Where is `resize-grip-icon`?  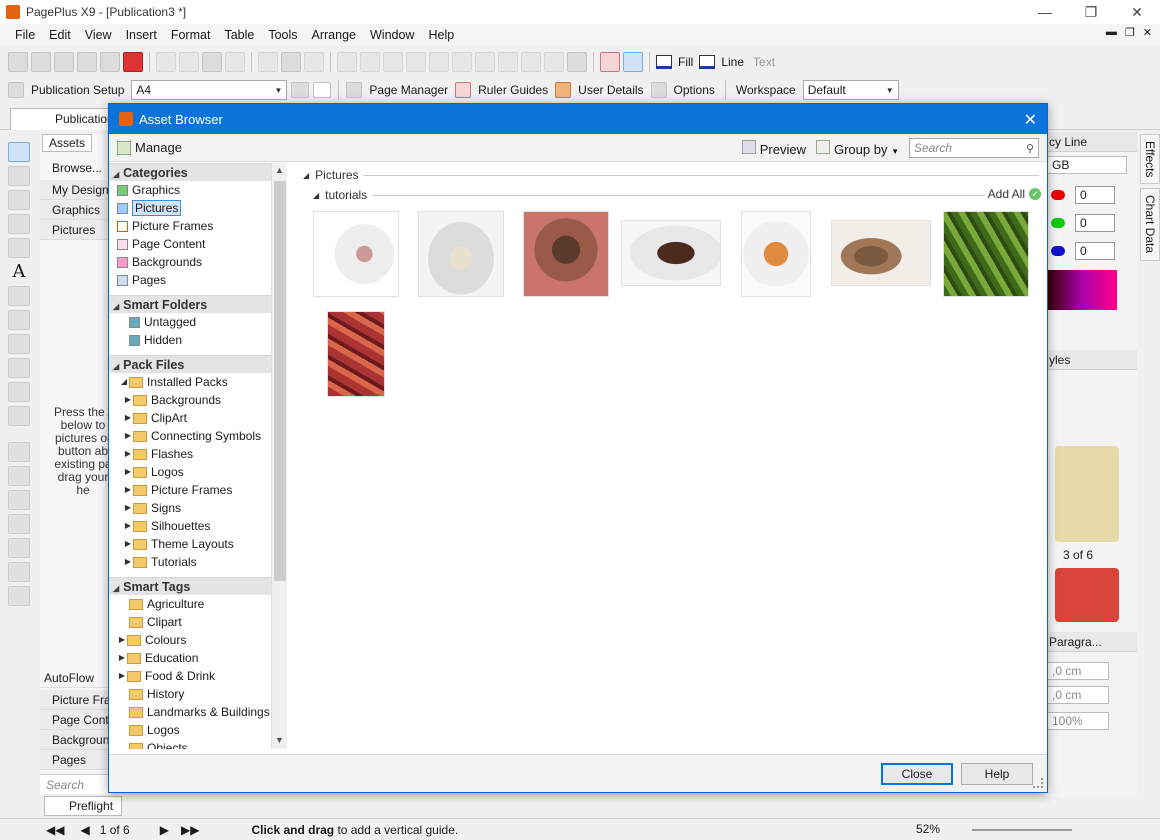 resize-grip-icon is located at coordinates (1038, 783).